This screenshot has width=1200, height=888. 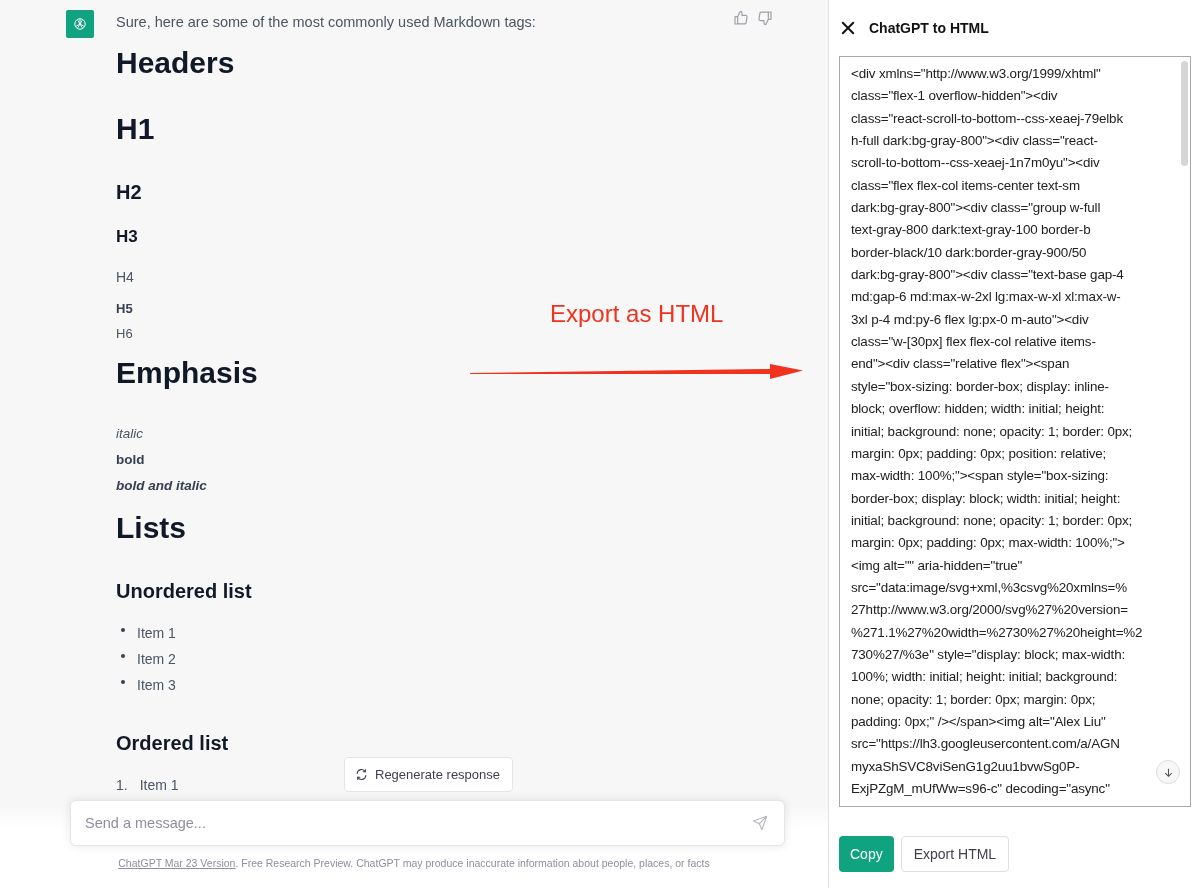 What do you see at coordinates (124, 334) in the screenshot?
I see `heading: H6` at bounding box center [124, 334].